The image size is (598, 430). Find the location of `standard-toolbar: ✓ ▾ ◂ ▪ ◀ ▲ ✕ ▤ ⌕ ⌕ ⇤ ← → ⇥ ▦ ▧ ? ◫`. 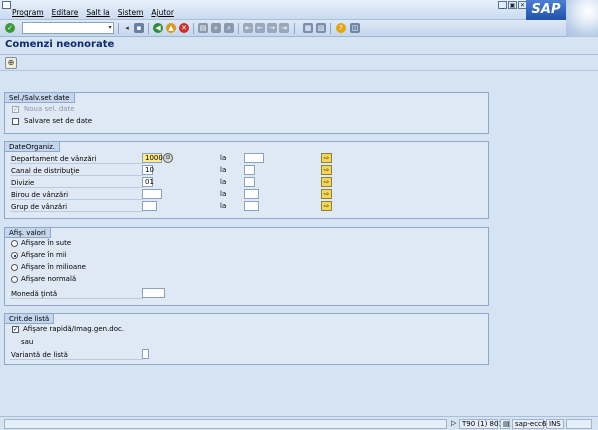

standard-toolbar: ✓ ▾ ◂ ▪ ◀ ▲ ✕ ▤ ⌕ ⌕ ⇤ ← → ⇥ ▦ ▧ ? ◫ is located at coordinates (283, 28).